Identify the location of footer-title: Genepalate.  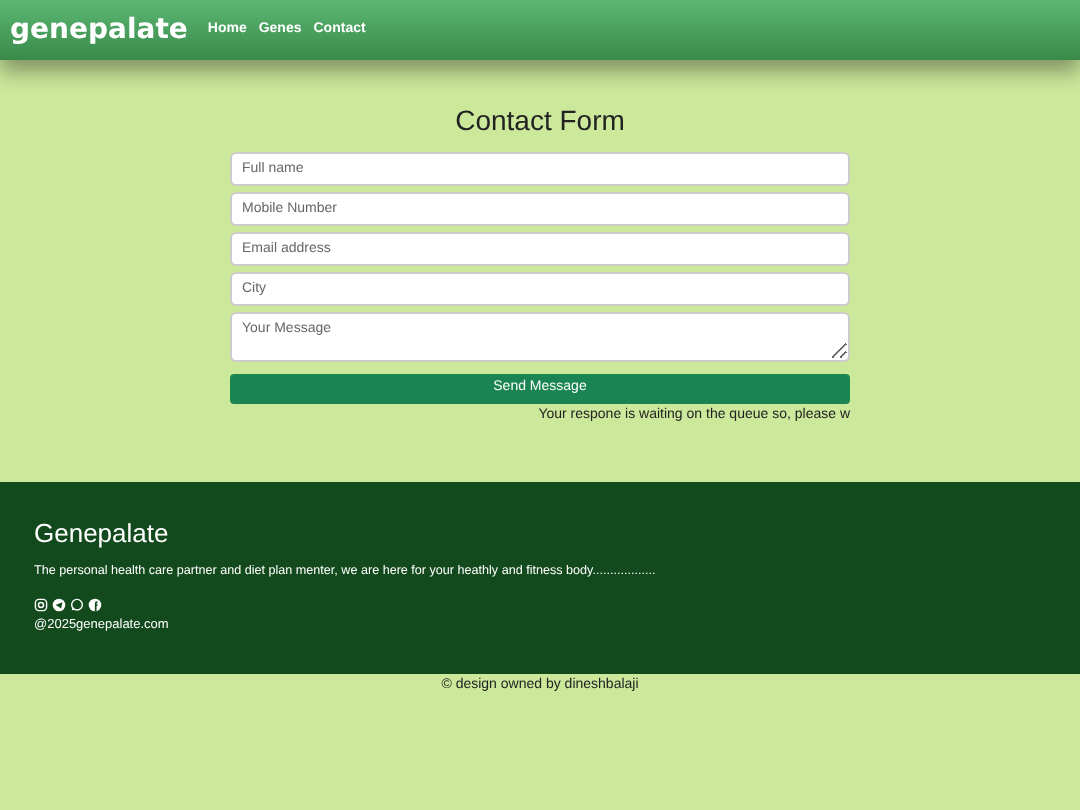
(102, 533).